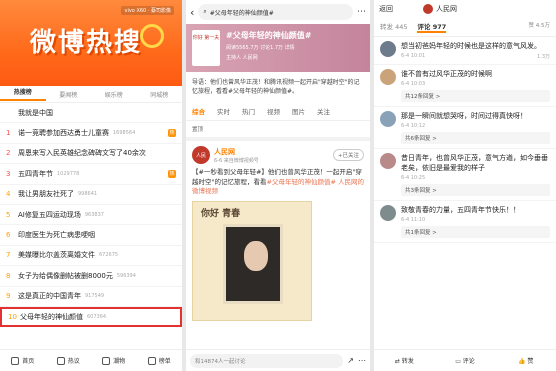 This screenshot has height=371, width=556. What do you see at coordinates (404, 360) in the screenshot?
I see `repost-button: ⇄ 转发` at bounding box center [404, 360].